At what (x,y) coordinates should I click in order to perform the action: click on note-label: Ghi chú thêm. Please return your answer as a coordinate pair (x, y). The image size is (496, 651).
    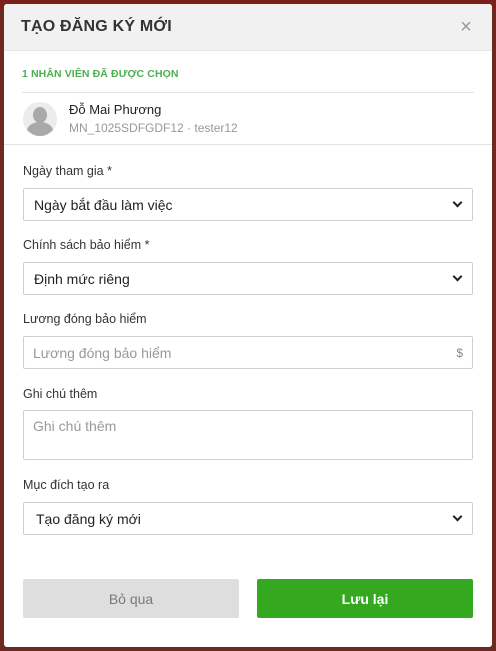
    Looking at the image, I should click on (60, 394).